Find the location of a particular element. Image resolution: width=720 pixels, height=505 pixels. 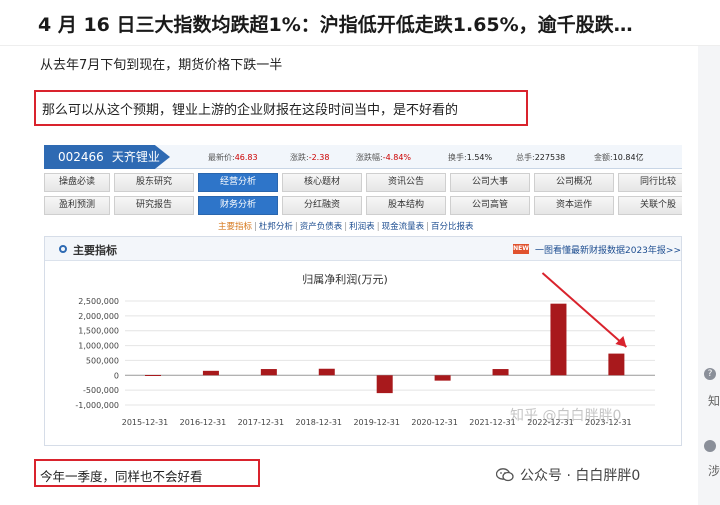

subnav-link-1: 主要指标 is located at coordinates (235, 227).